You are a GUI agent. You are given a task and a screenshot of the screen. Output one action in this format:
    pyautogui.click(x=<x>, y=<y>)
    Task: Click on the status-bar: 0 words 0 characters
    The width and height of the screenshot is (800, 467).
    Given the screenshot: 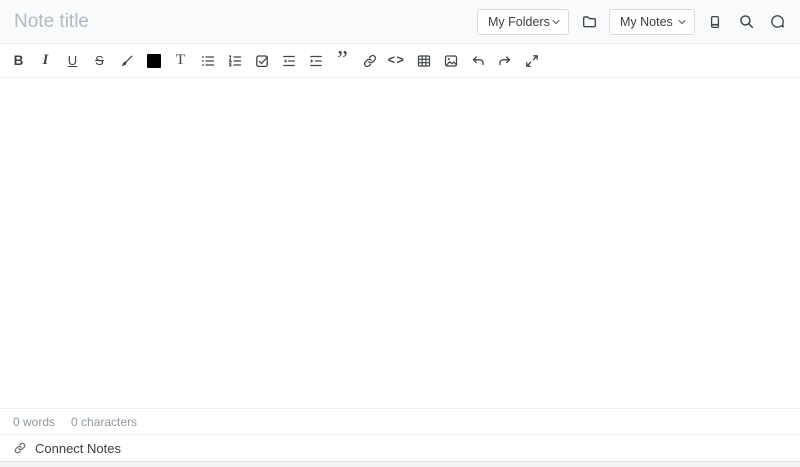 What is the action you would take?
    pyautogui.click(x=400, y=421)
    